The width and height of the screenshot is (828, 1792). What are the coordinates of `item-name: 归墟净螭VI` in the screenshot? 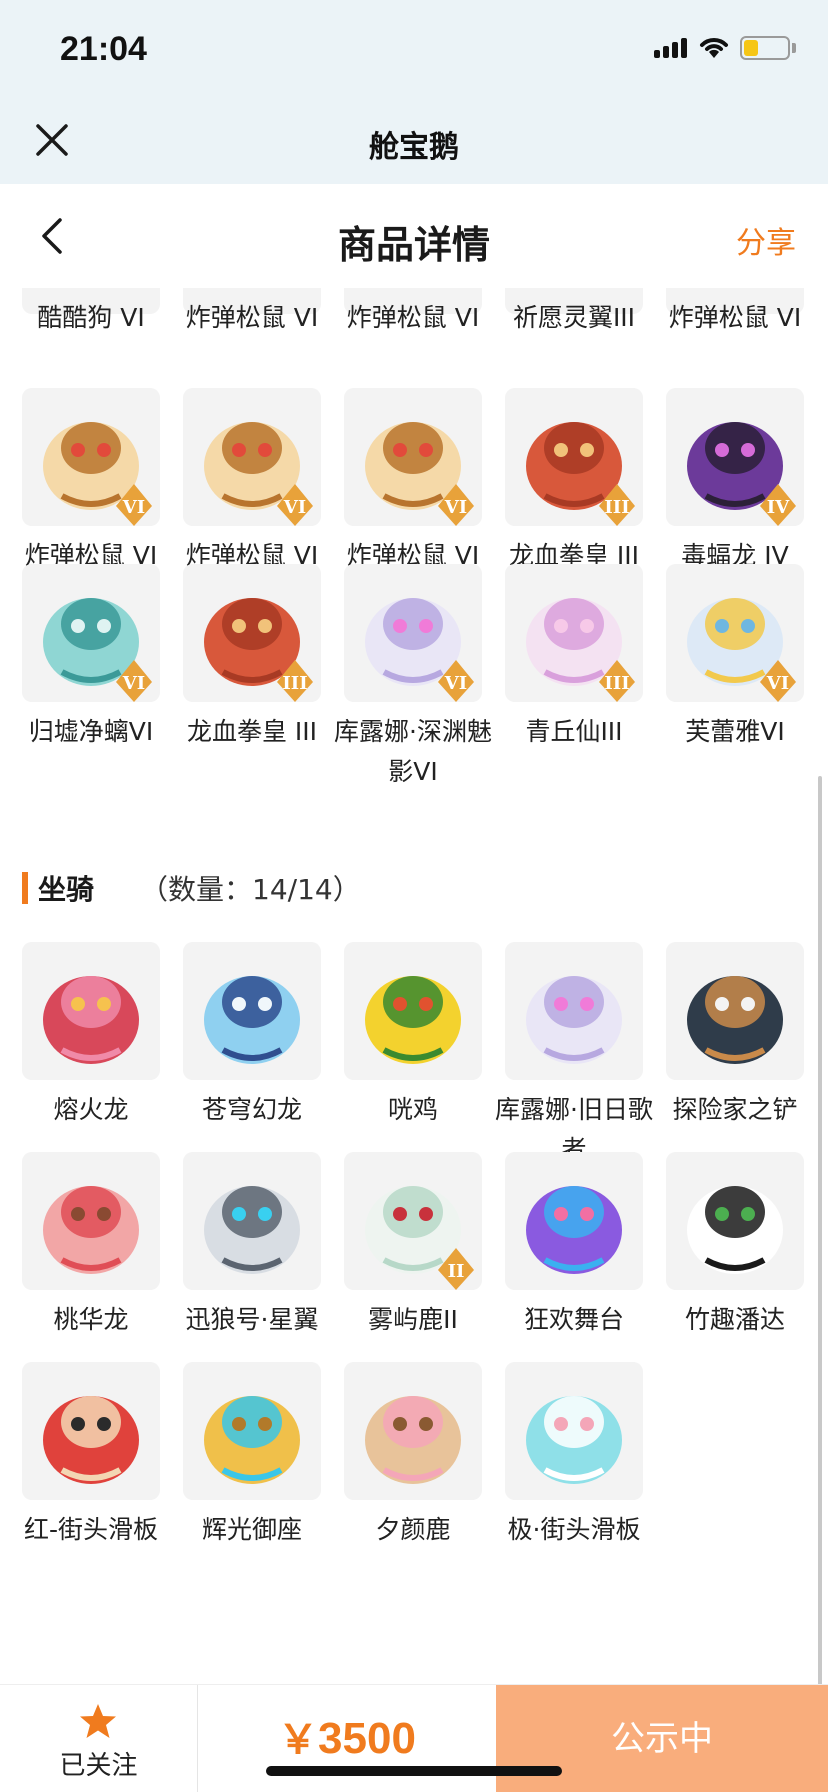 It's located at (91, 731).